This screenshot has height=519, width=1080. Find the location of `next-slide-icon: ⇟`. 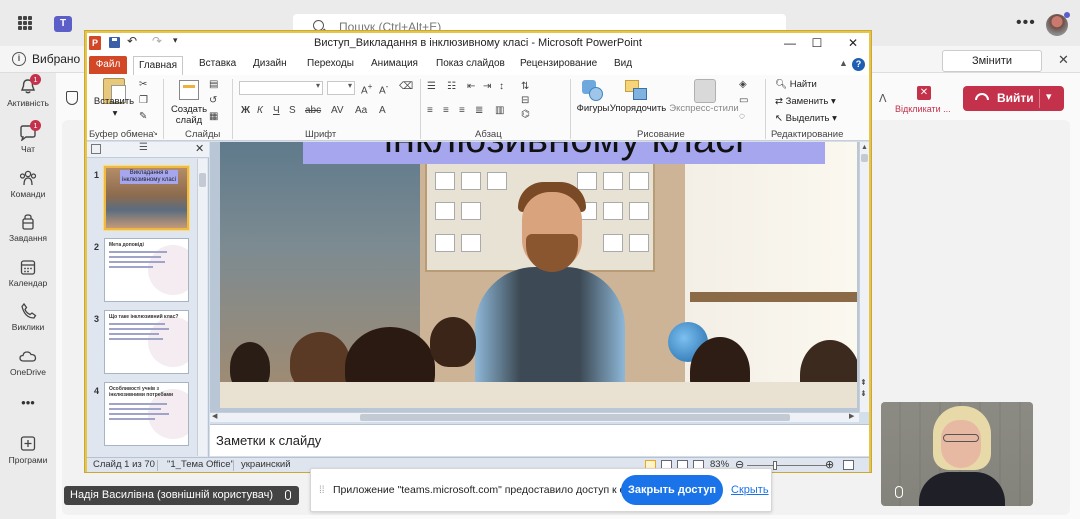

next-slide-icon: ⇟ is located at coordinates (863, 393).